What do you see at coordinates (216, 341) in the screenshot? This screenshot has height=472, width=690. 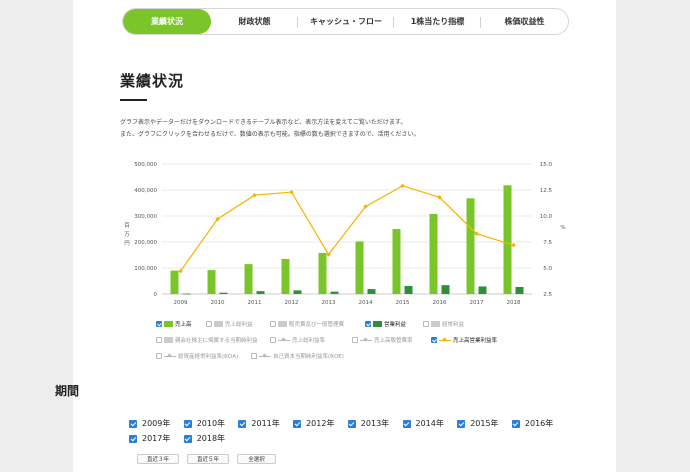 I see `legend-label: 親会社株主に帰属する当期純利益` at bounding box center [216, 341].